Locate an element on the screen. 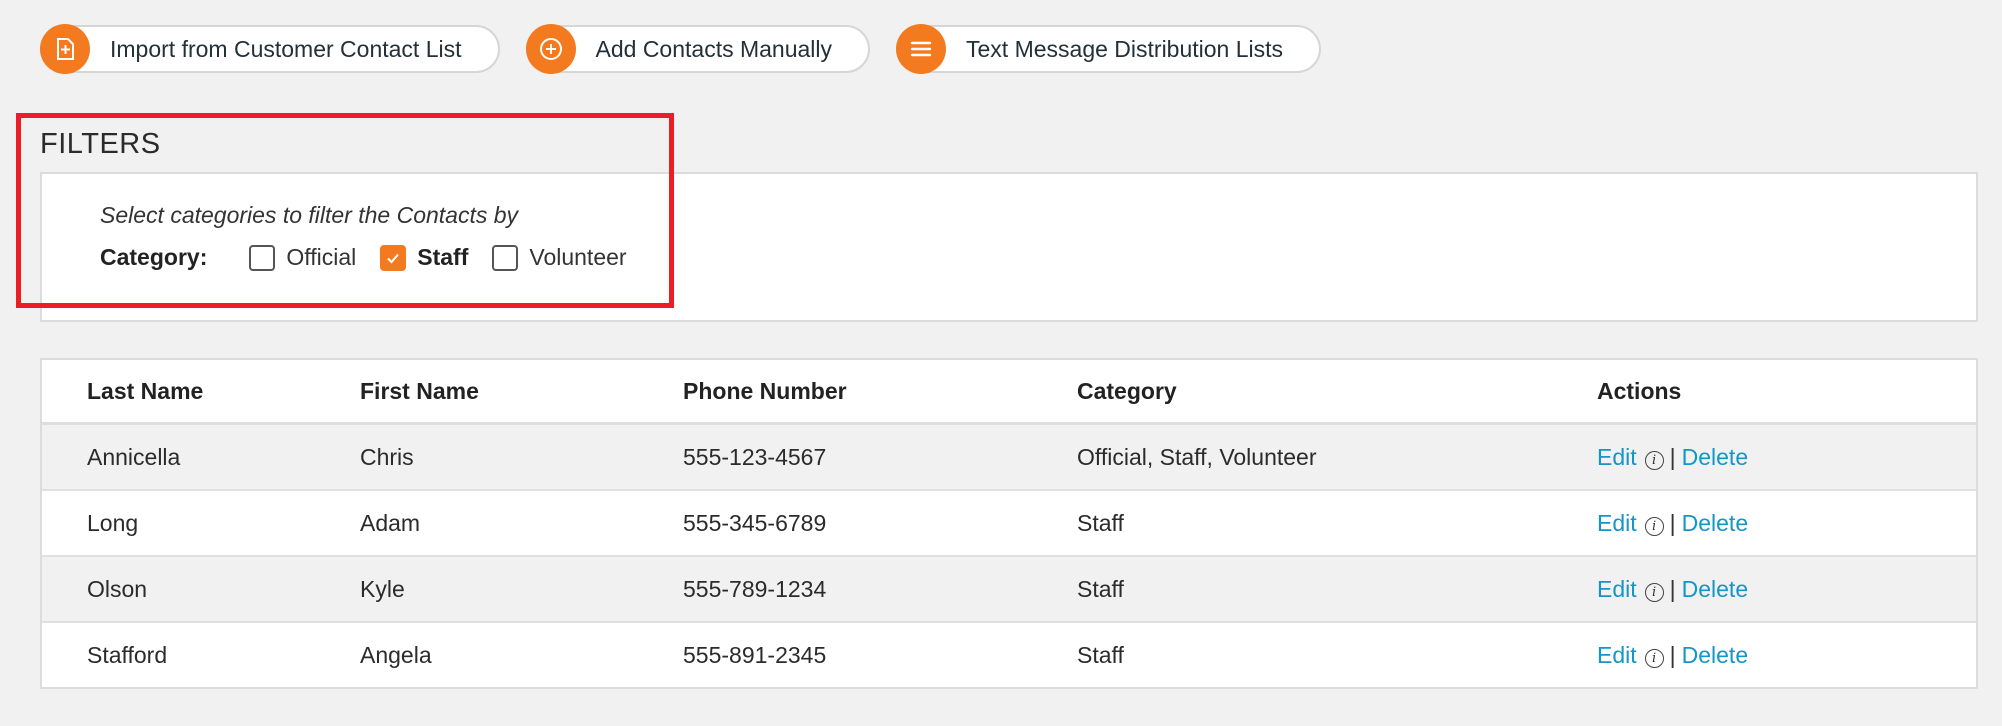 This screenshot has height=726, width=2002. col-last-name: Last Name is located at coordinates (201, 392).